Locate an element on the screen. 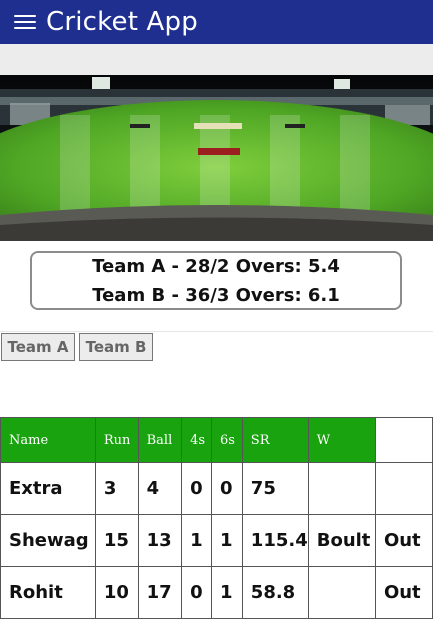 The height and width of the screenshot is (619, 433). table-row: Shewag 15 13 1 1 115.4 Boult Out is located at coordinates (216, 540).